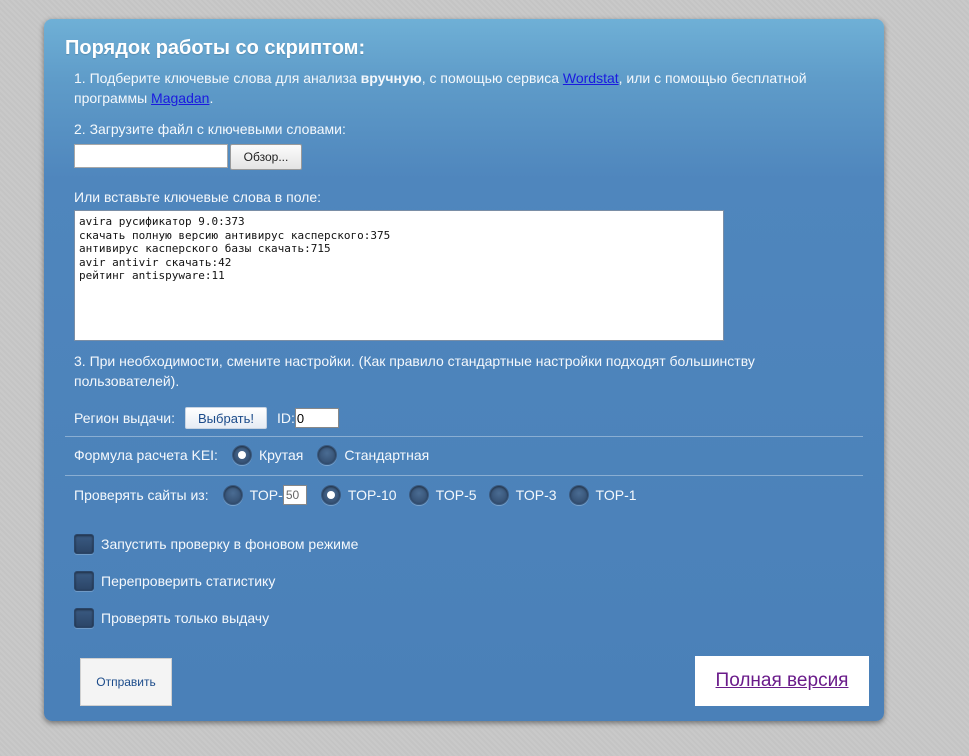 The image size is (969, 756). What do you see at coordinates (84, 581) in the screenshot?
I see `recheck-stats-checkbox` at bounding box center [84, 581].